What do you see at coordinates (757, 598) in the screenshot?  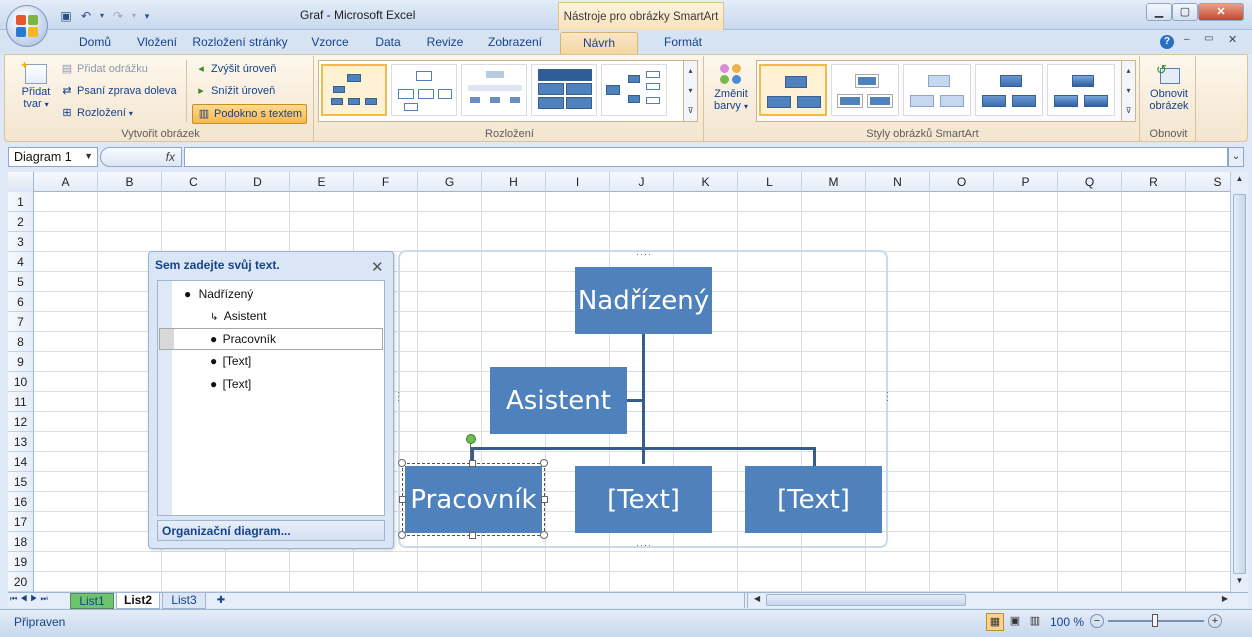 I see `scroll-left-icon: ◀` at bounding box center [757, 598].